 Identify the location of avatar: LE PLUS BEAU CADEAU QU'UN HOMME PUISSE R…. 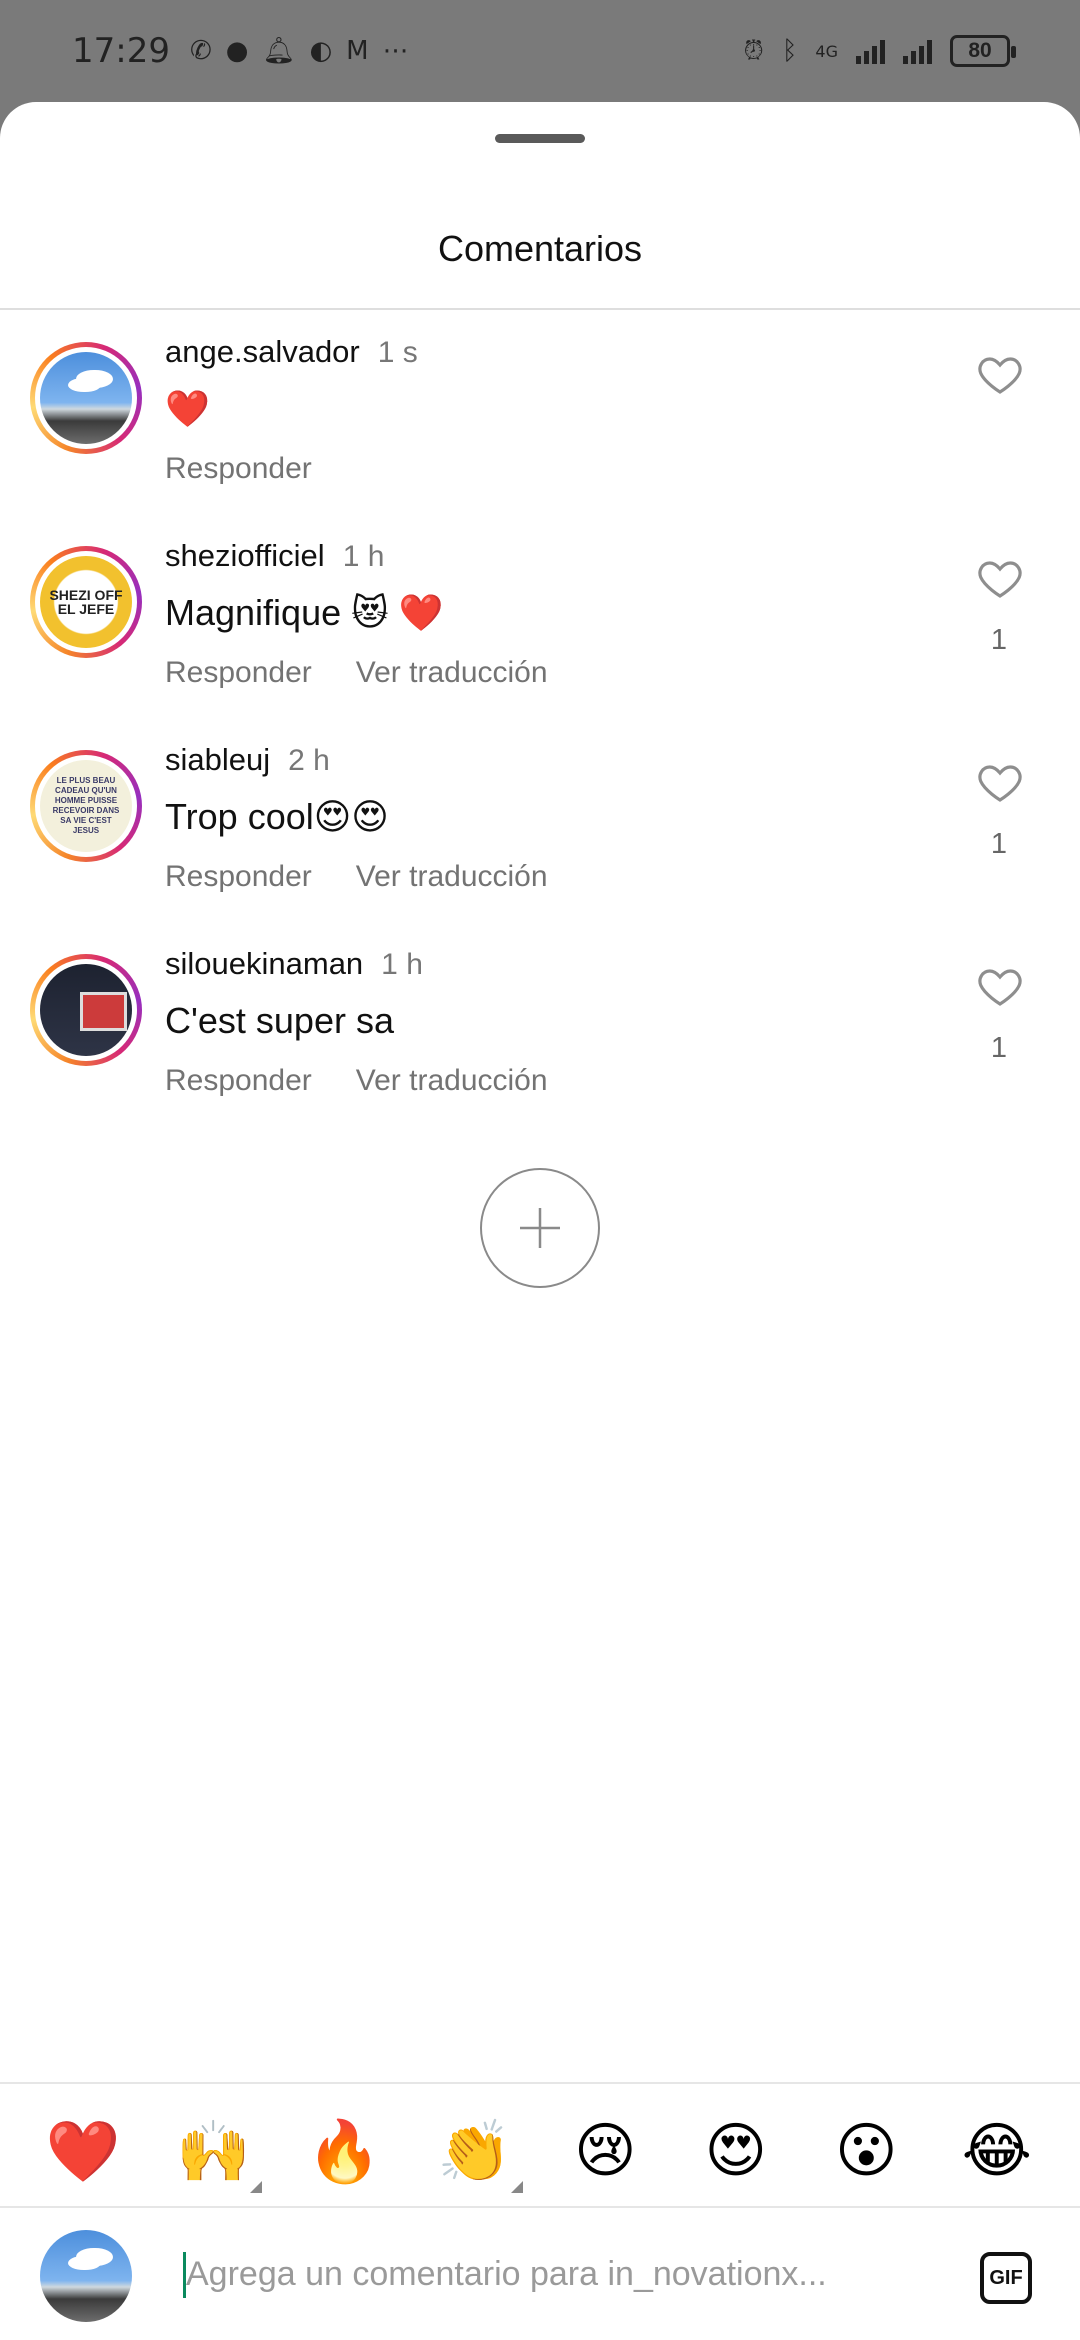
(86, 806).